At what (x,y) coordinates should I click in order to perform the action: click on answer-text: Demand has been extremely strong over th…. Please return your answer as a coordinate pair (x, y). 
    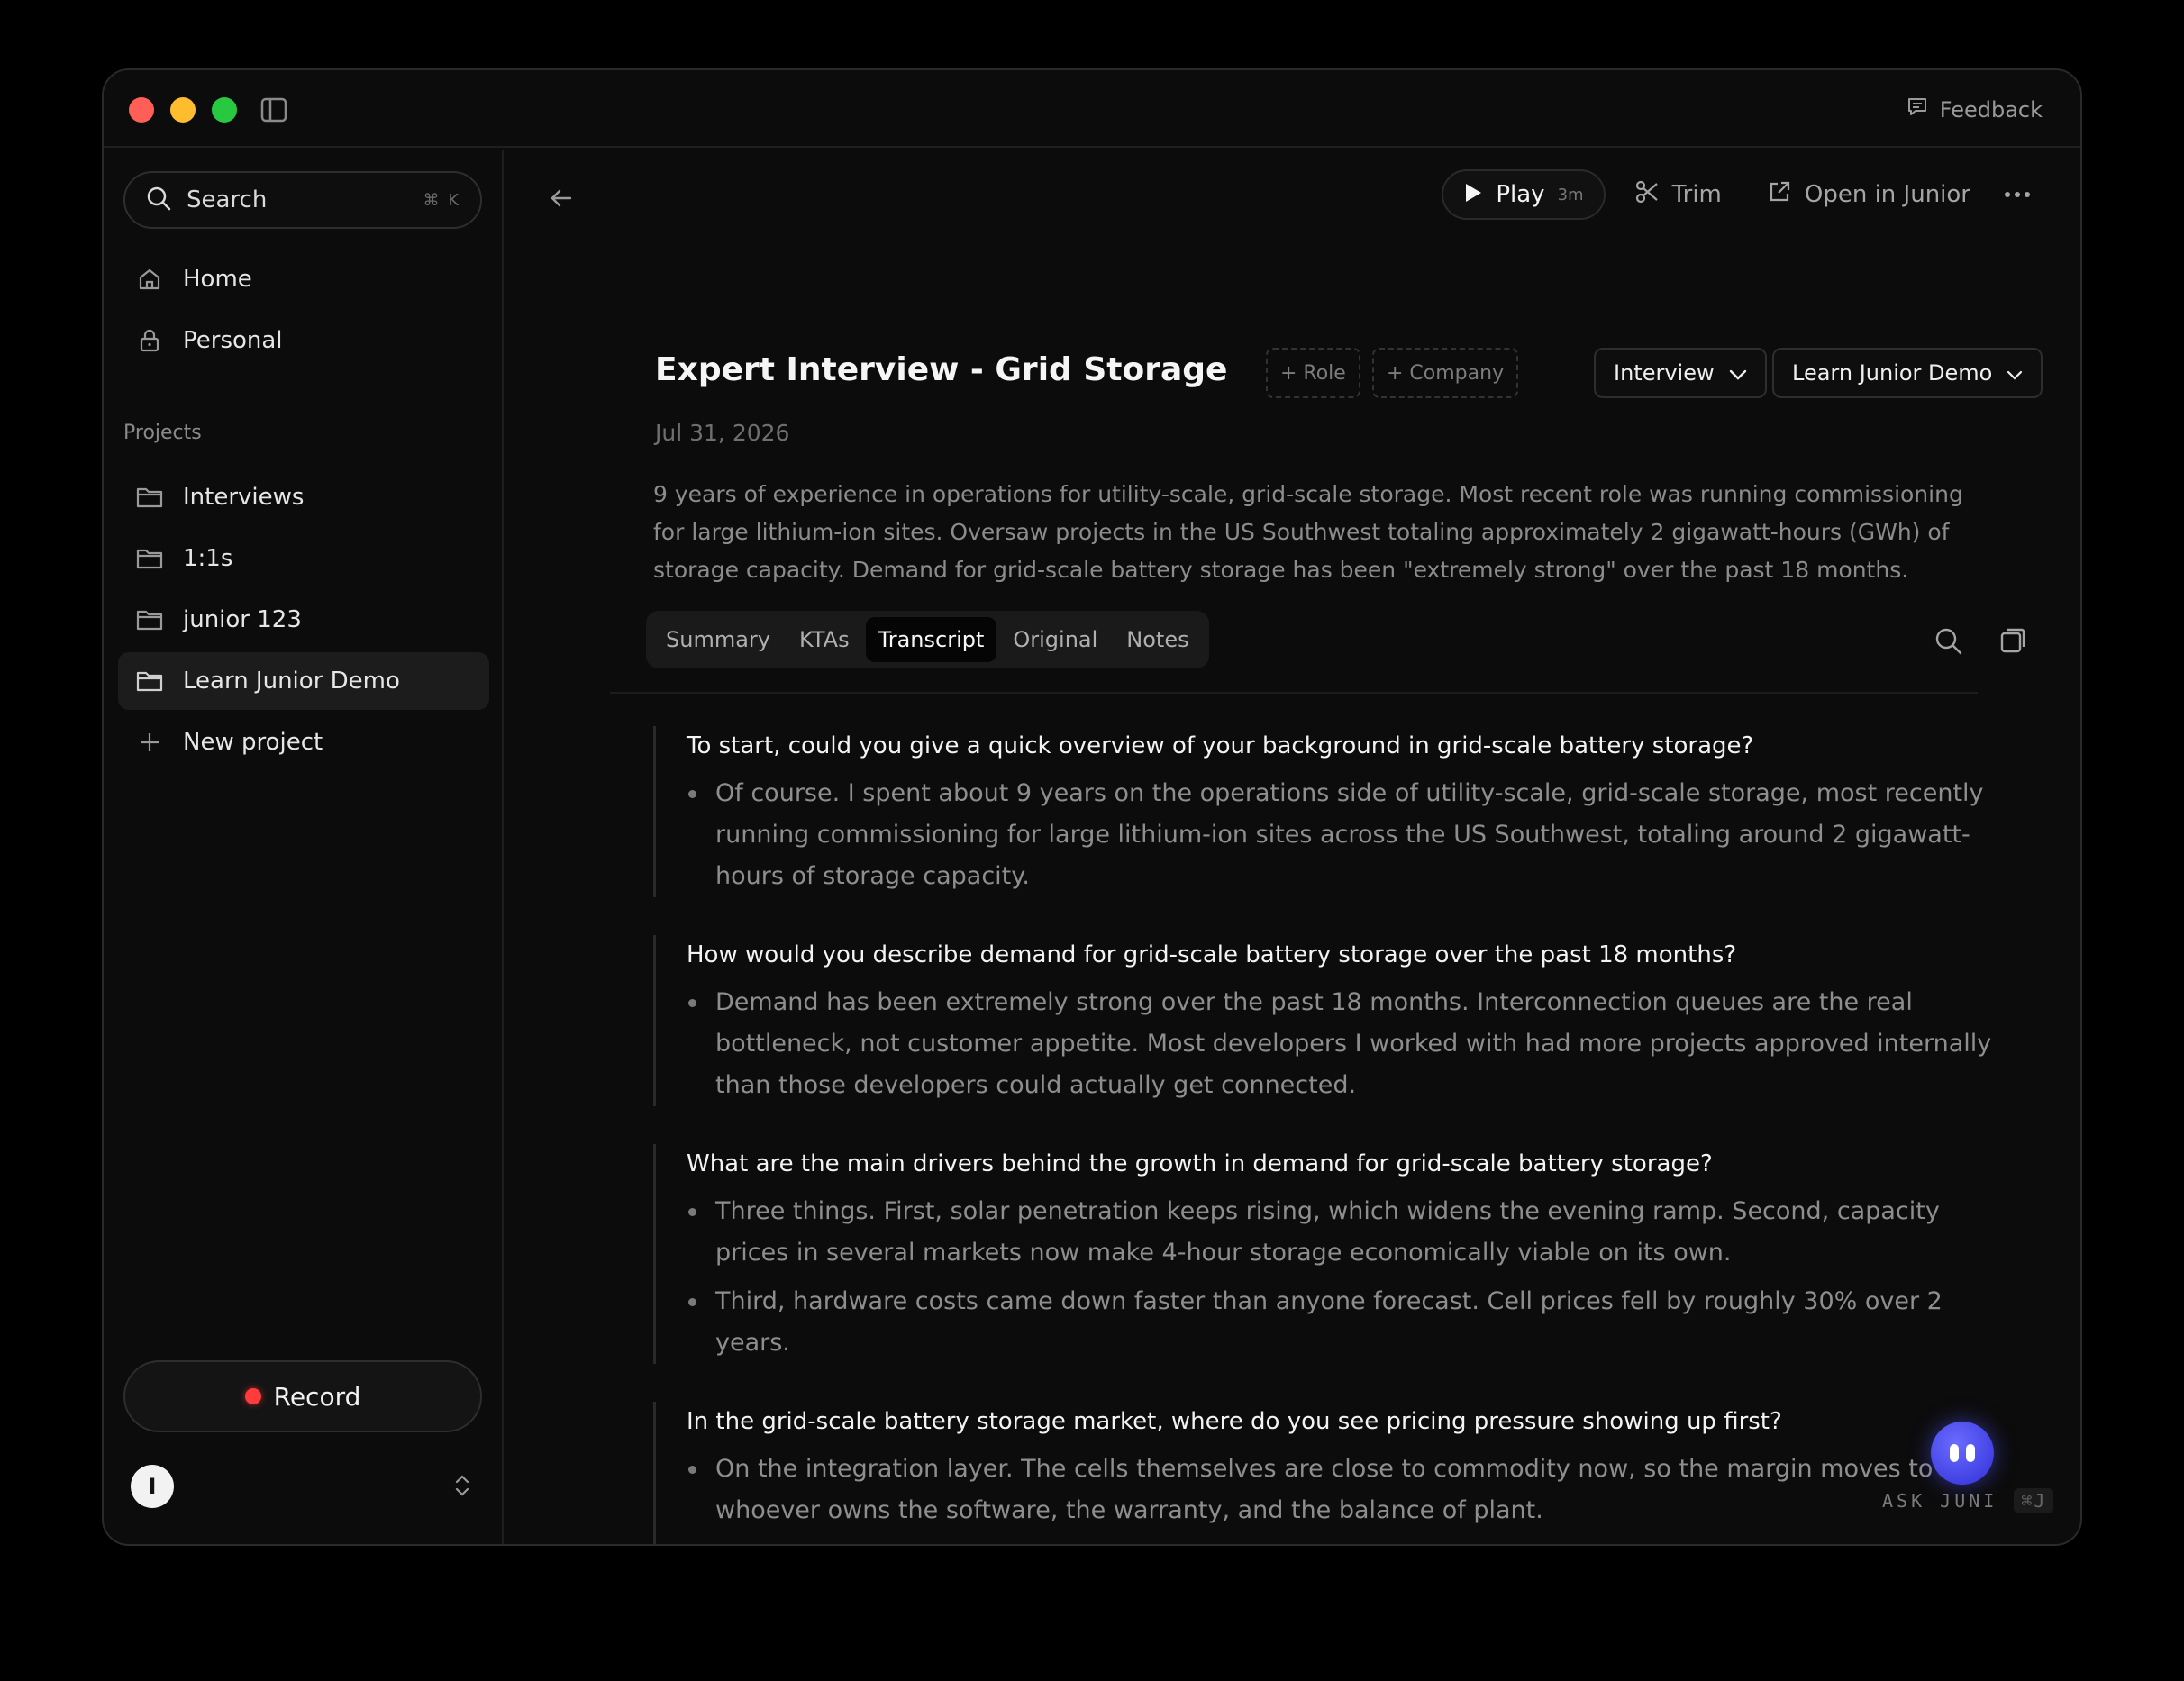
    Looking at the image, I should click on (1341, 1044).